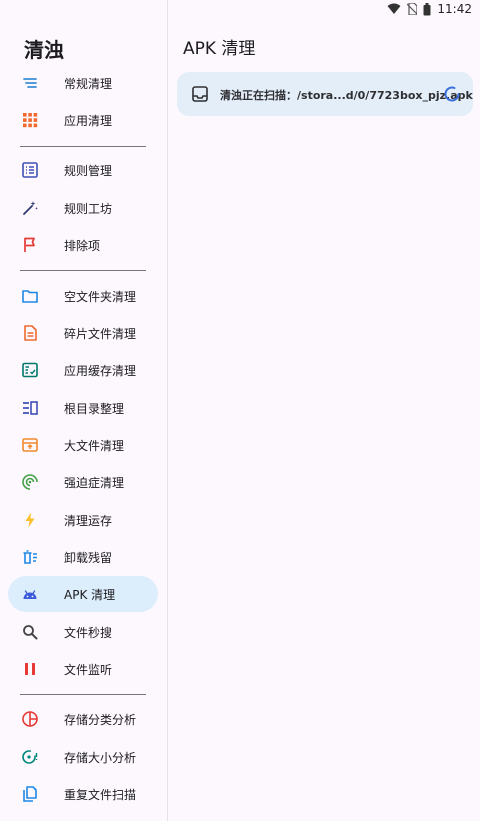 Image resolution: width=480 pixels, height=821 pixels. I want to click on trash-list-icon, so click(30, 557).